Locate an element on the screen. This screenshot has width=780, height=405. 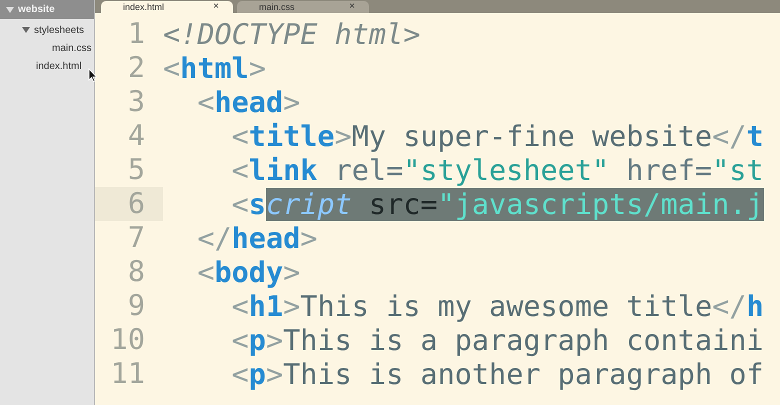
code-line: <head> is located at coordinates (248, 102).